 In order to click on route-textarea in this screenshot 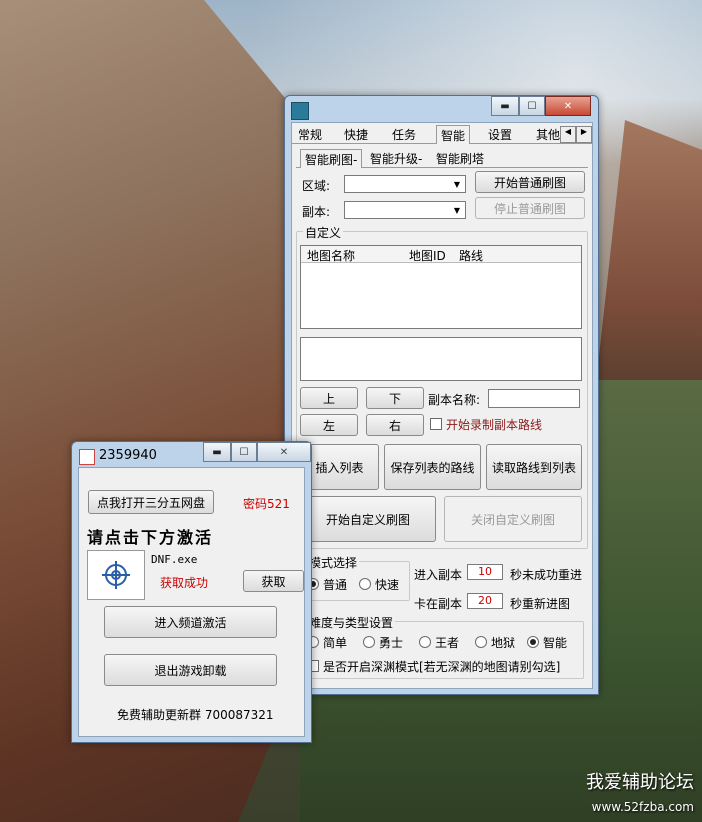, I will do `click(441, 359)`.